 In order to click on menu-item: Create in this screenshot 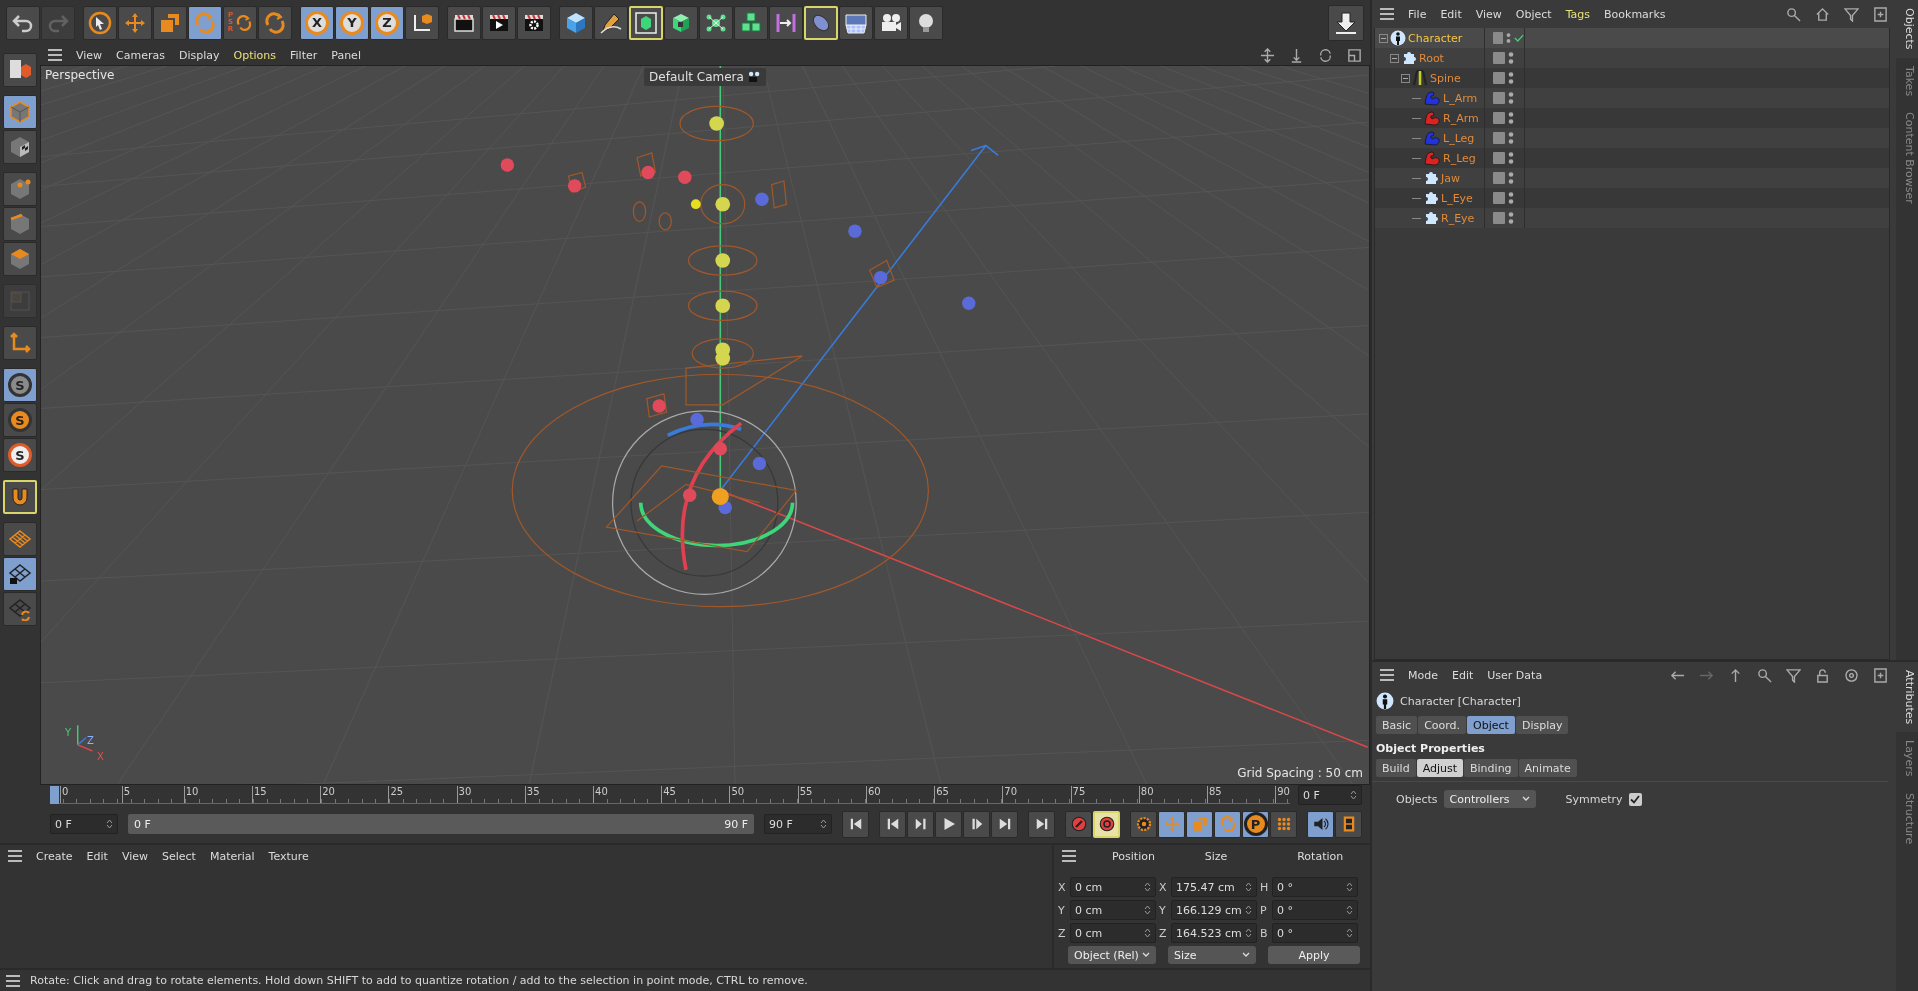, I will do `click(54, 856)`.